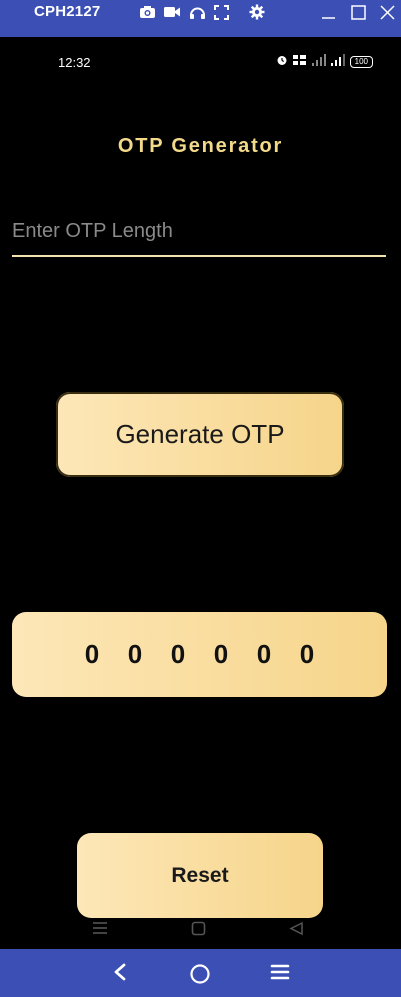 The height and width of the screenshot is (997, 401). I want to click on close-icon, so click(387, 12).